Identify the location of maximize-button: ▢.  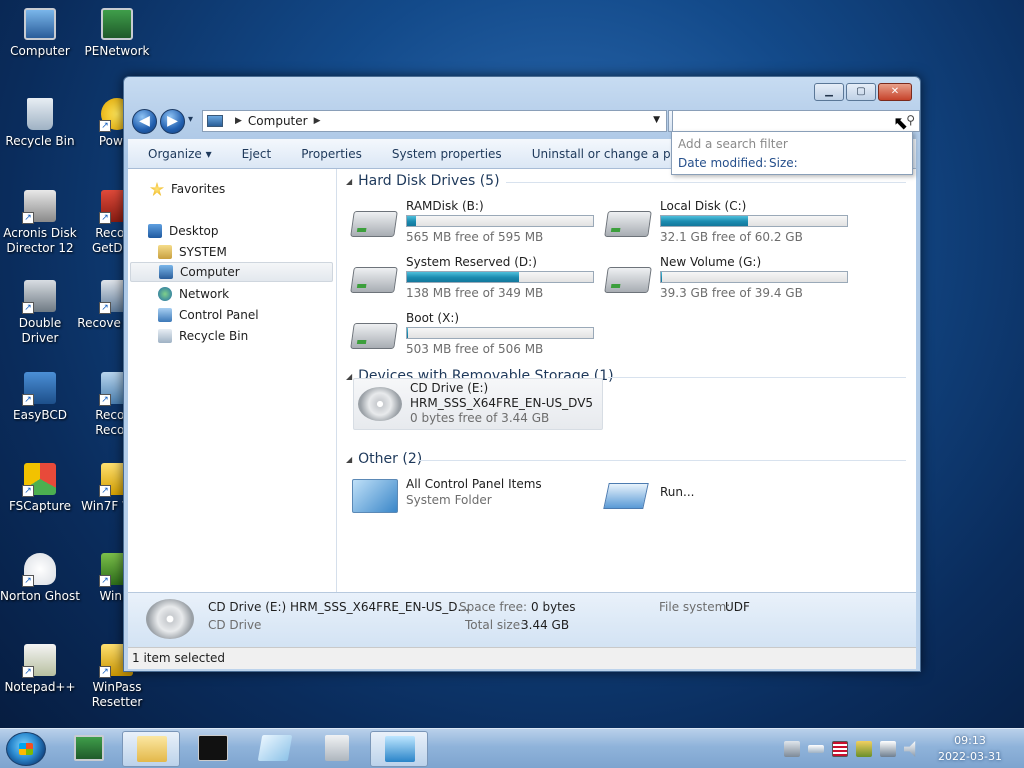
(861, 92).